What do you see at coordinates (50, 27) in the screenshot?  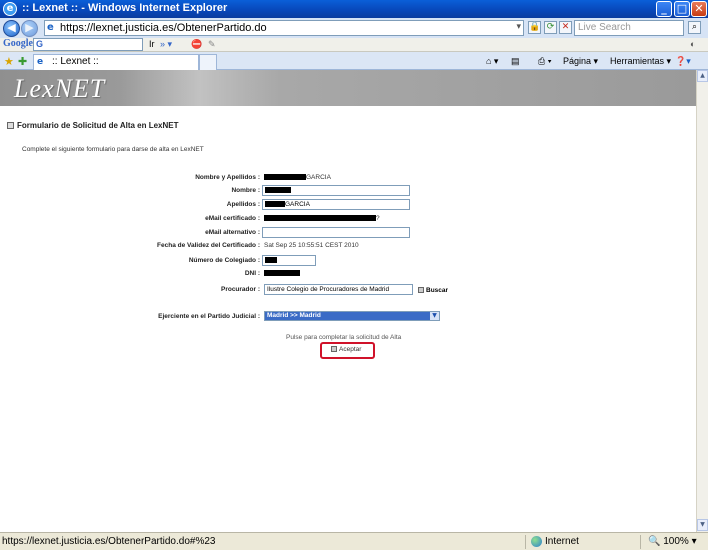 I see `page-icon: e` at bounding box center [50, 27].